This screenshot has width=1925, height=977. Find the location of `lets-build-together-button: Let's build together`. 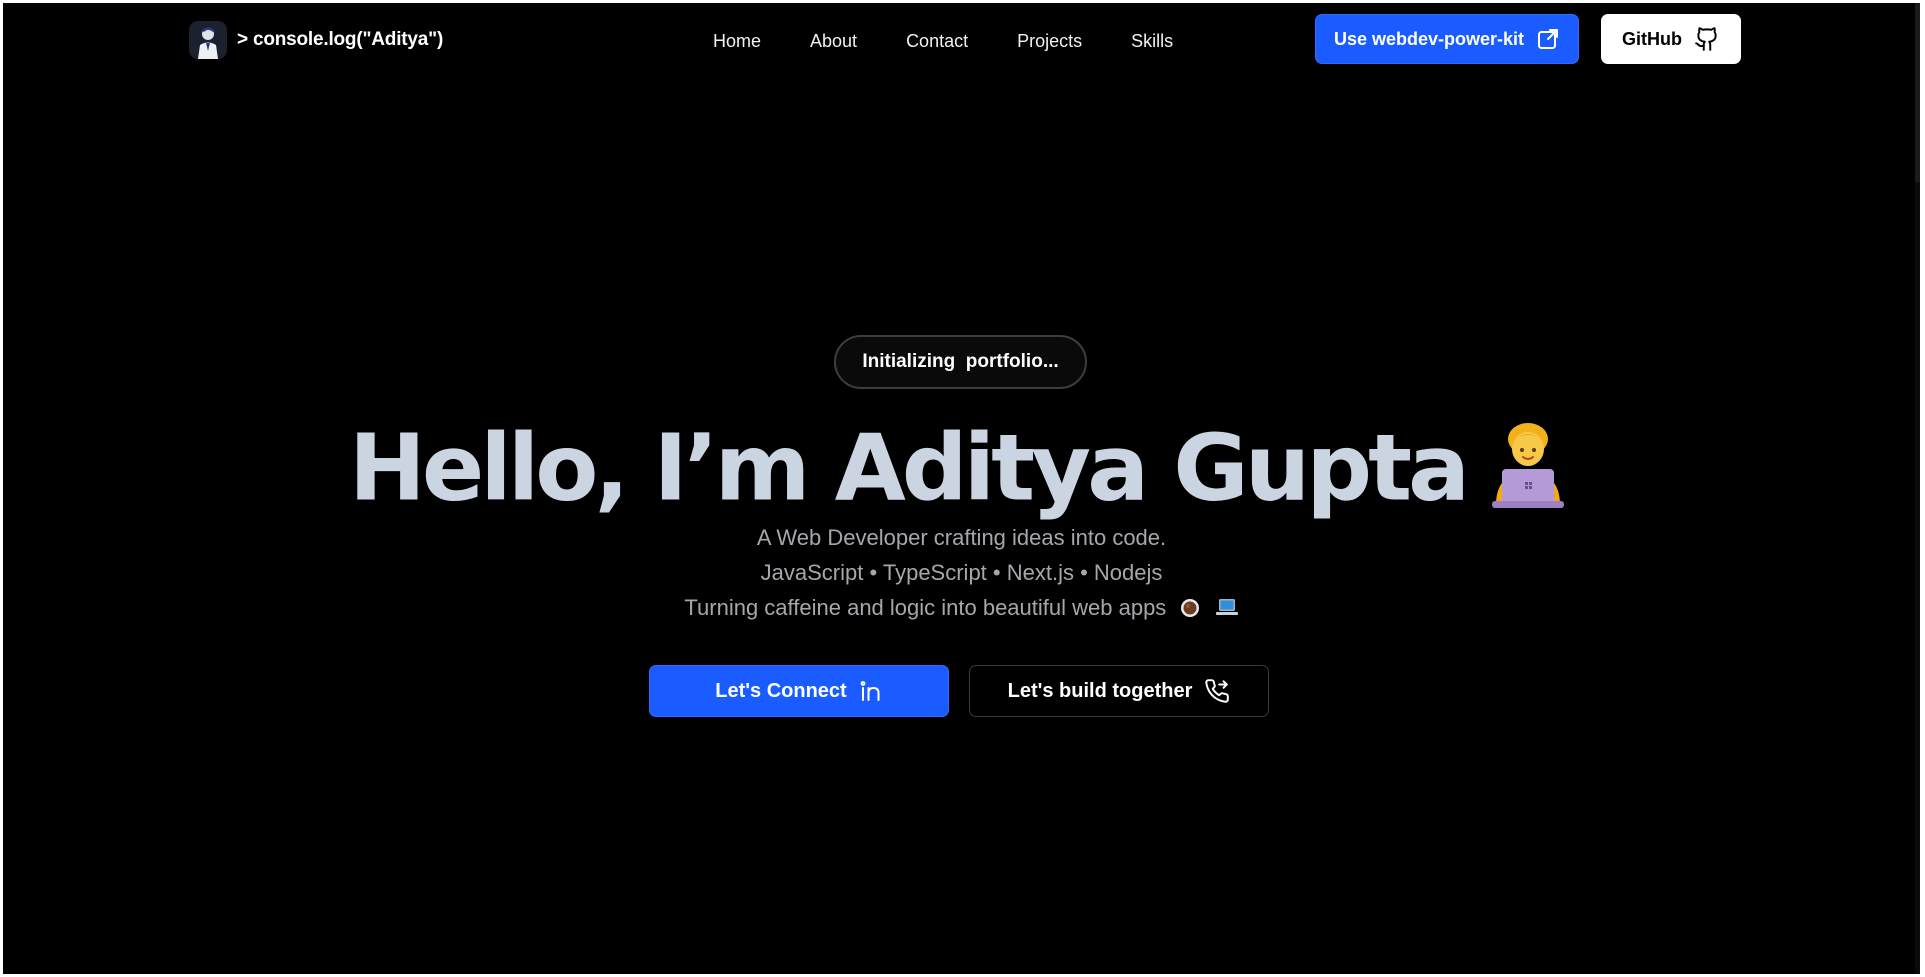

lets-build-together-button: Let's build together is located at coordinates (1119, 691).